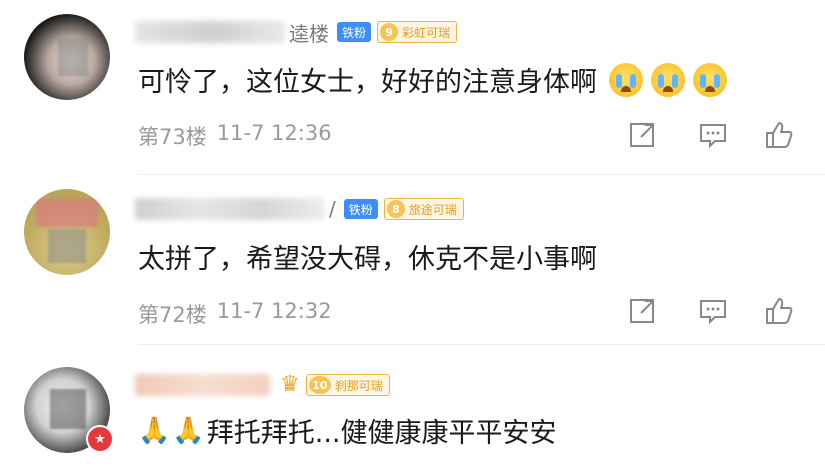 The image size is (825, 471). I want to click on level-number: 10, so click(319, 385).